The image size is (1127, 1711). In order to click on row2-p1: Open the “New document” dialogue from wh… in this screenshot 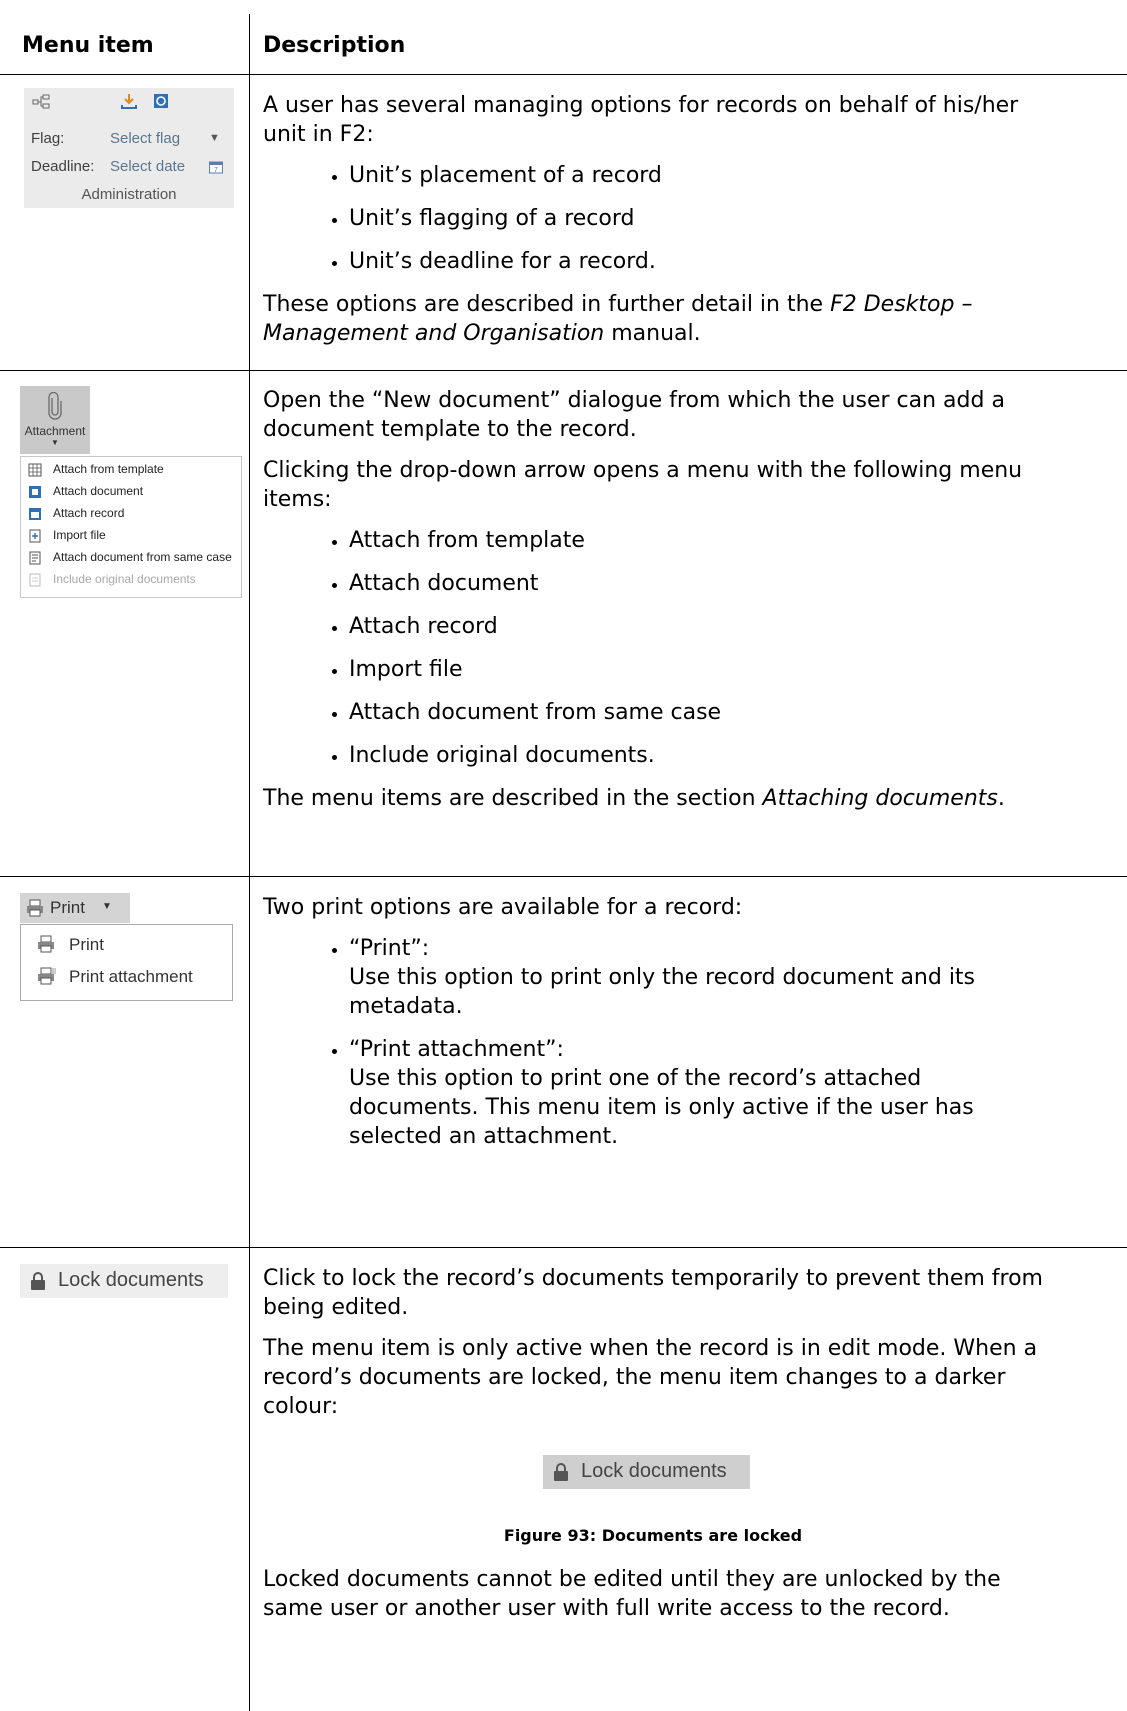, I will do `click(634, 415)`.